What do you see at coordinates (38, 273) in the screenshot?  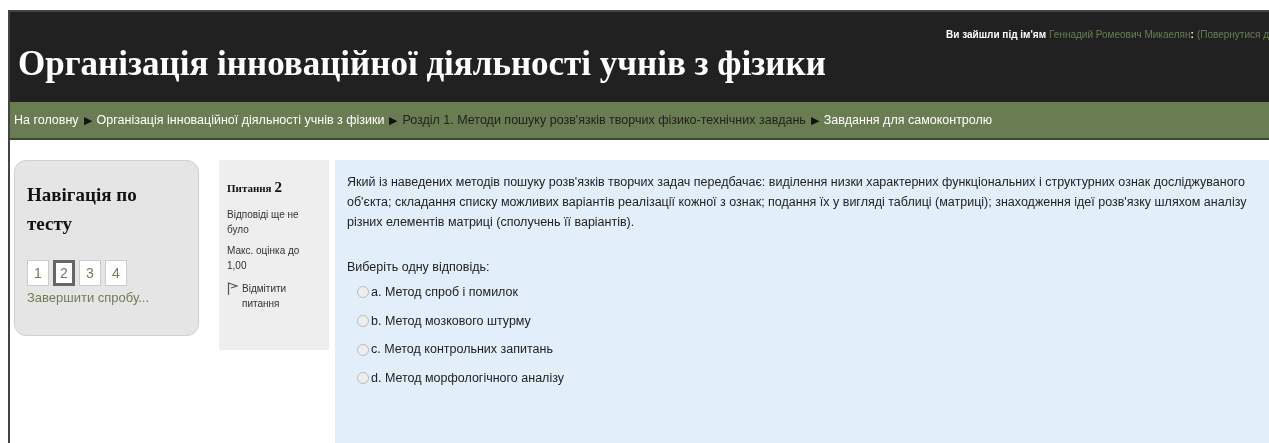 I see `question-number-button: 1` at bounding box center [38, 273].